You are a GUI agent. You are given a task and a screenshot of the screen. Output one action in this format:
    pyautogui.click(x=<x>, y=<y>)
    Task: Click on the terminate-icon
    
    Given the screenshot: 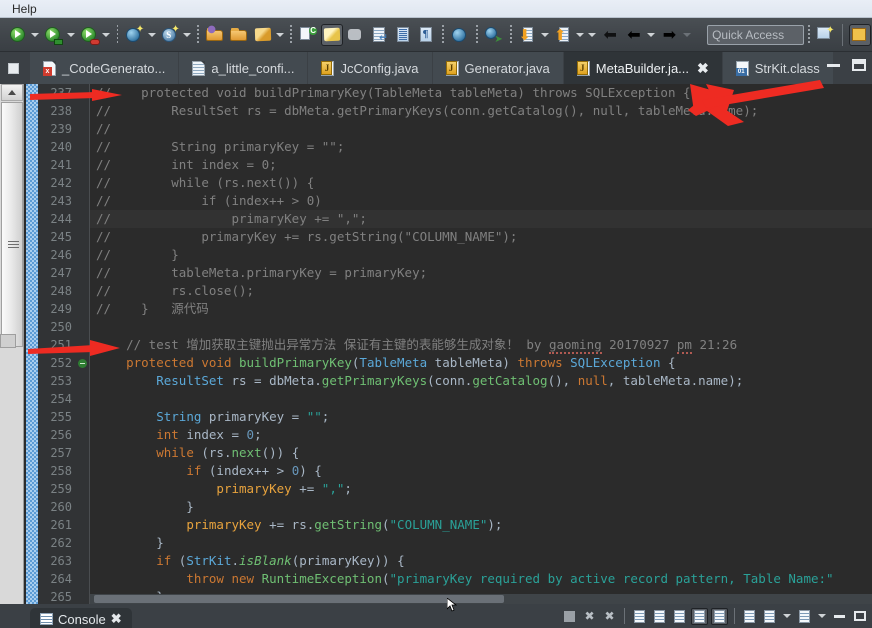 What is the action you would take?
    pyautogui.click(x=569, y=616)
    